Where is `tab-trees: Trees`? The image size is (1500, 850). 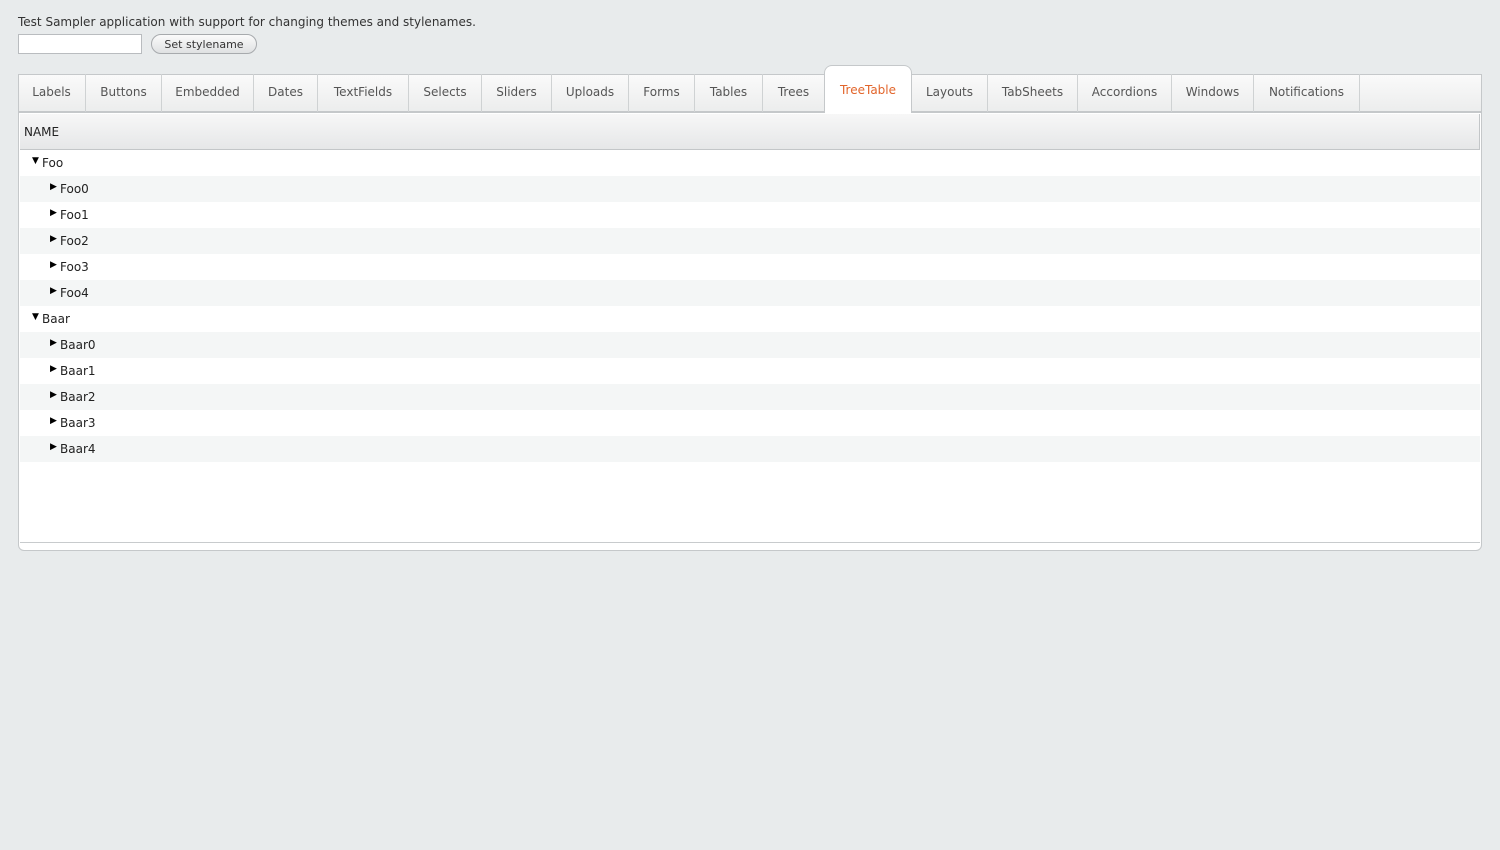 tab-trees: Trees is located at coordinates (794, 93).